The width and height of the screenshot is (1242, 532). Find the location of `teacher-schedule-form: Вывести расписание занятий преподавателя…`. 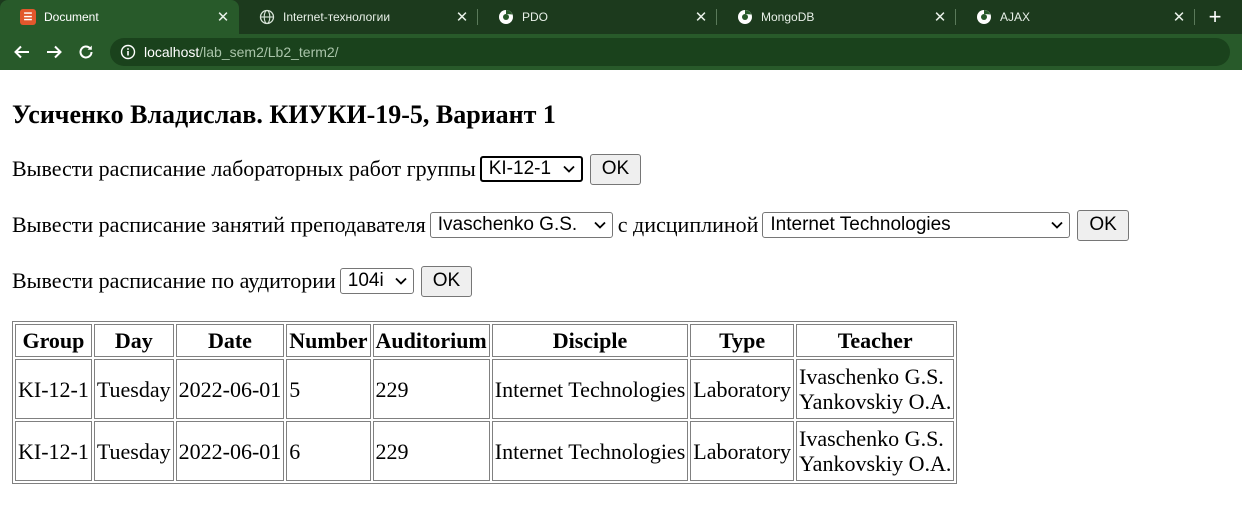

teacher-schedule-form: Вывести расписание занятий преподавателя… is located at coordinates (621, 225).